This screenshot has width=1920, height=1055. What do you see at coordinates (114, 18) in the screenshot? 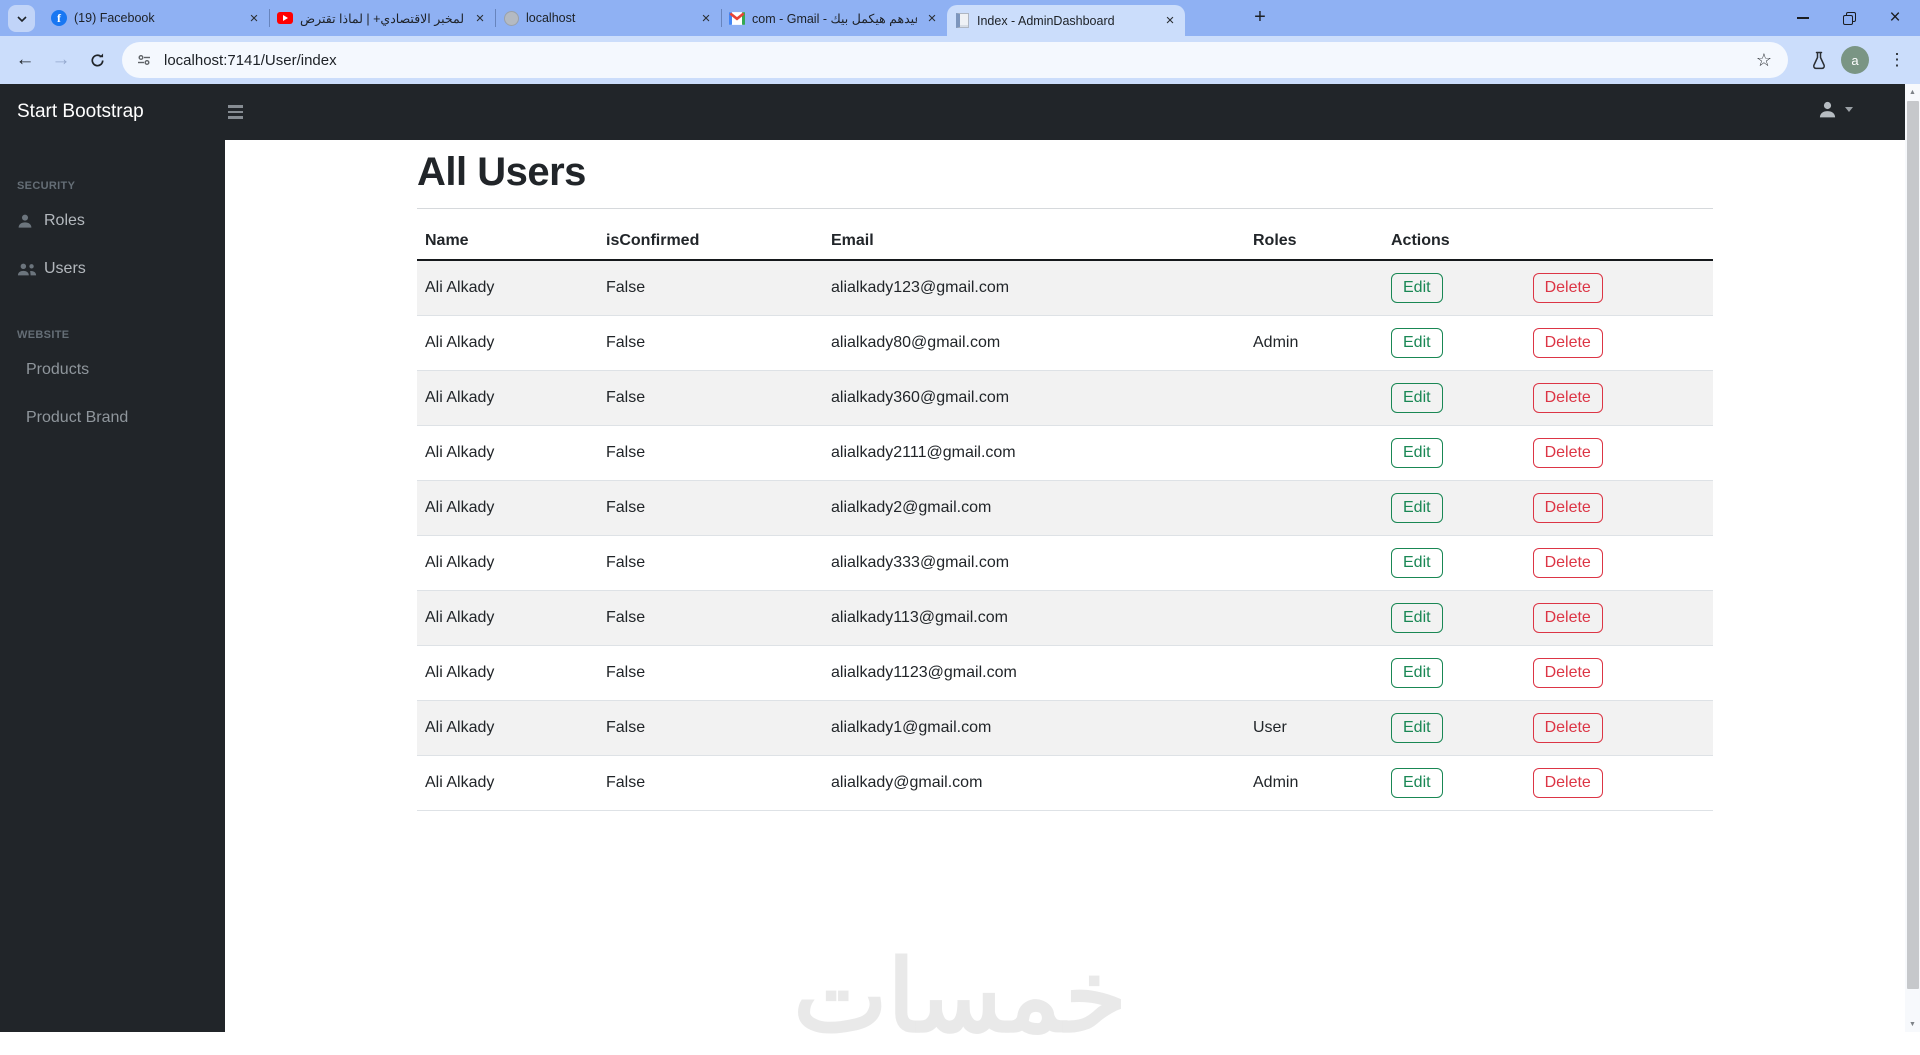
I see `tab-title: (19) Facebook` at bounding box center [114, 18].